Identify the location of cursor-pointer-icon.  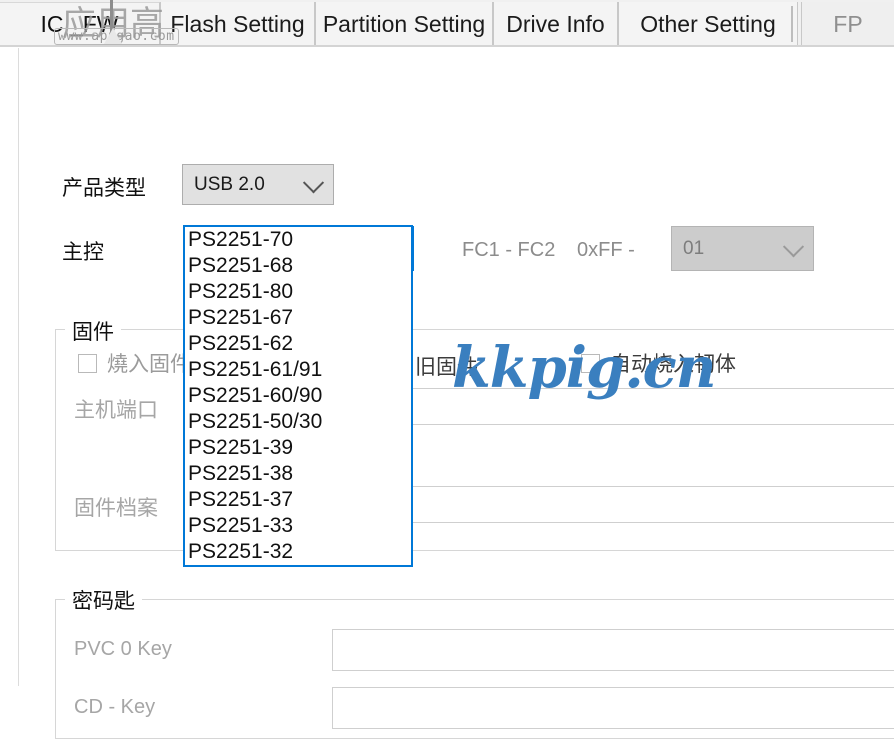
(113, 36).